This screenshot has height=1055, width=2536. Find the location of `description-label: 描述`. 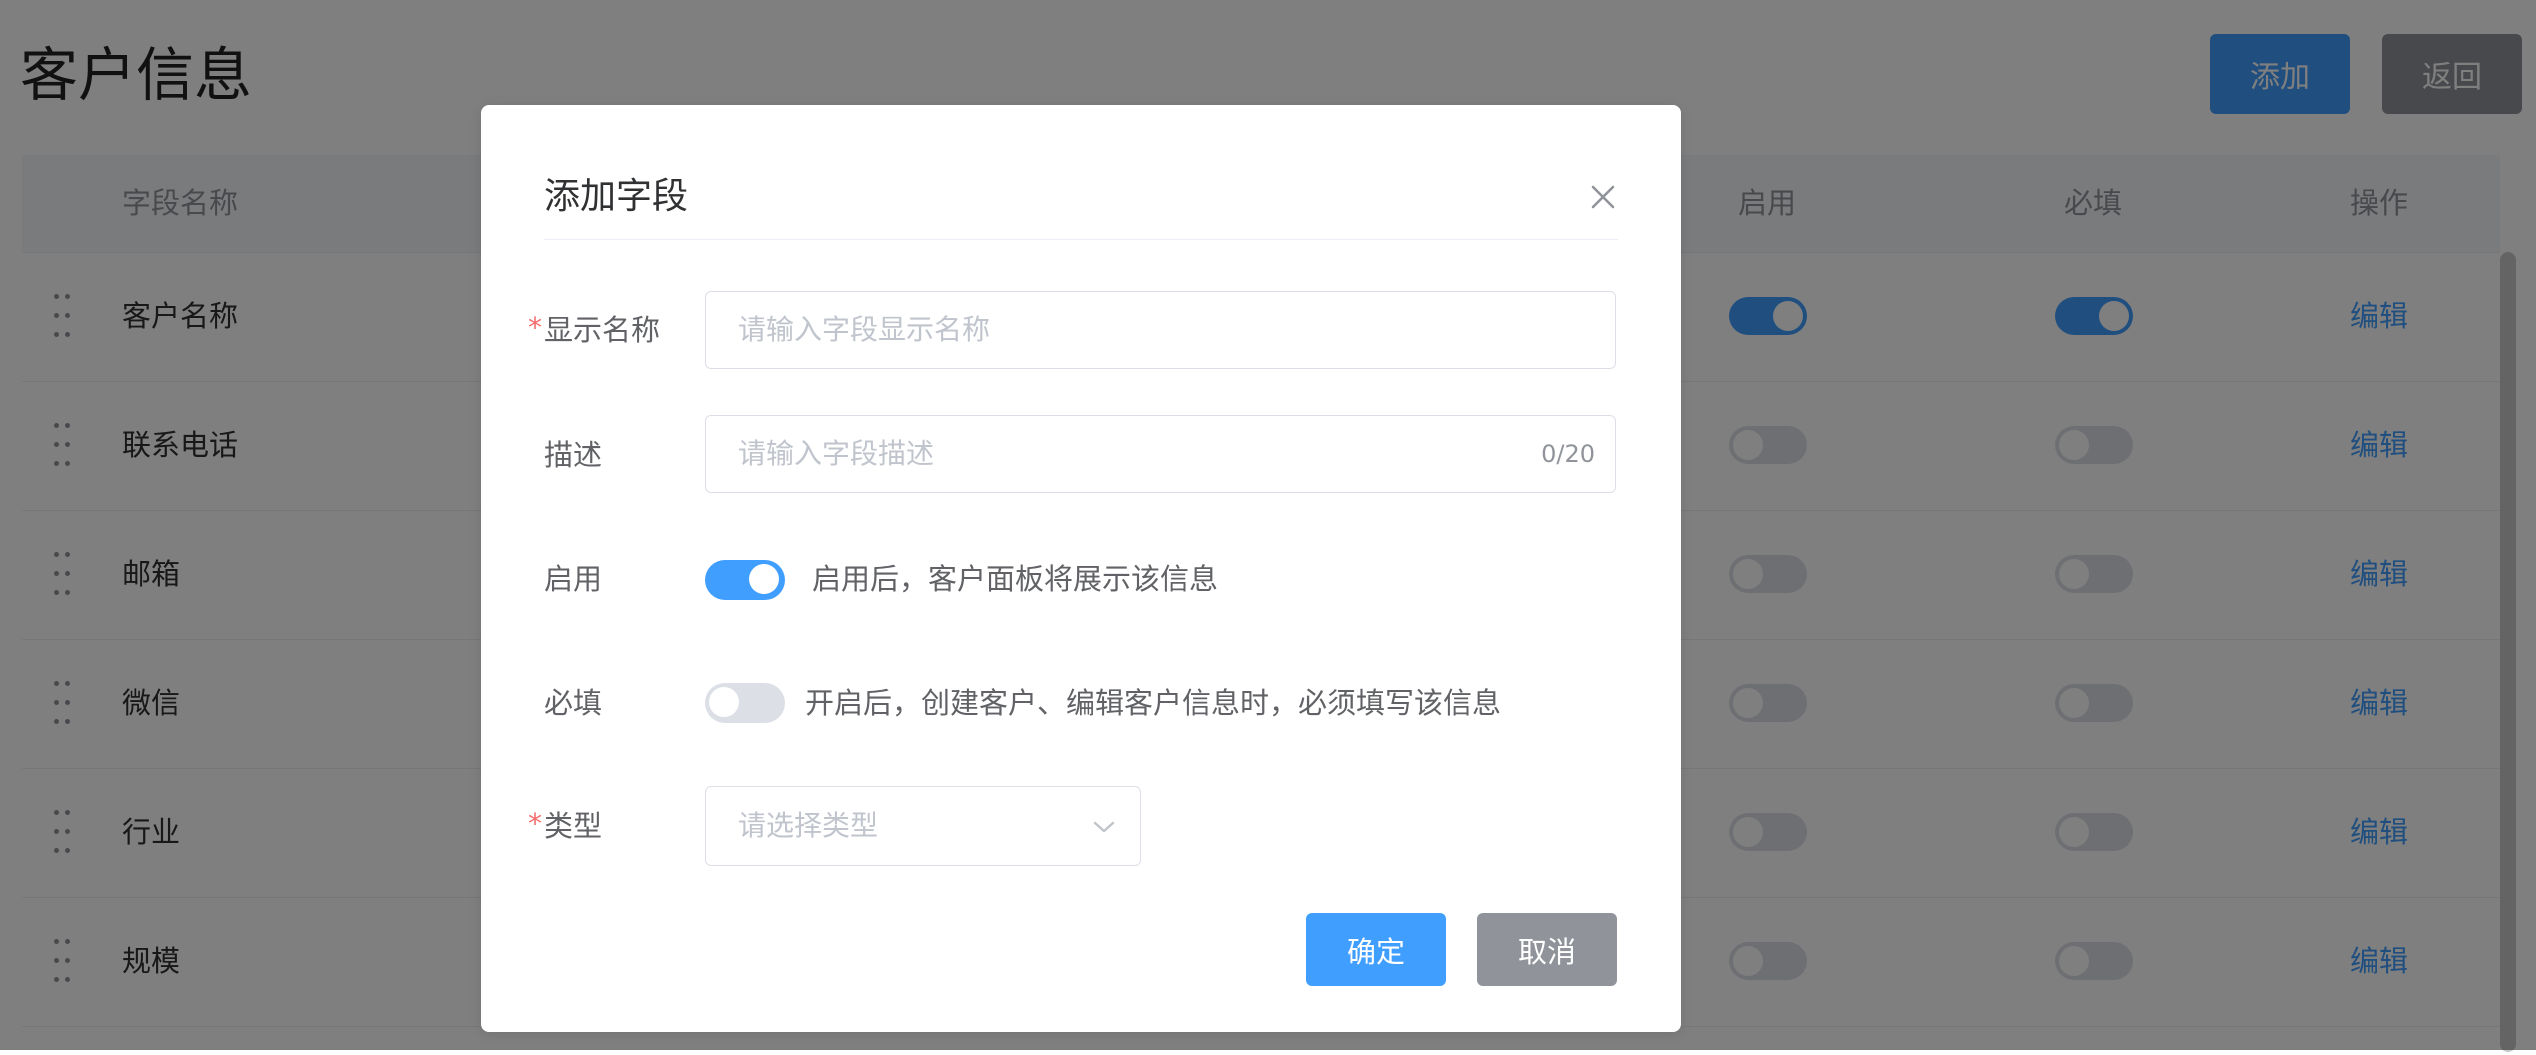

description-label: 描述 is located at coordinates (573, 455).